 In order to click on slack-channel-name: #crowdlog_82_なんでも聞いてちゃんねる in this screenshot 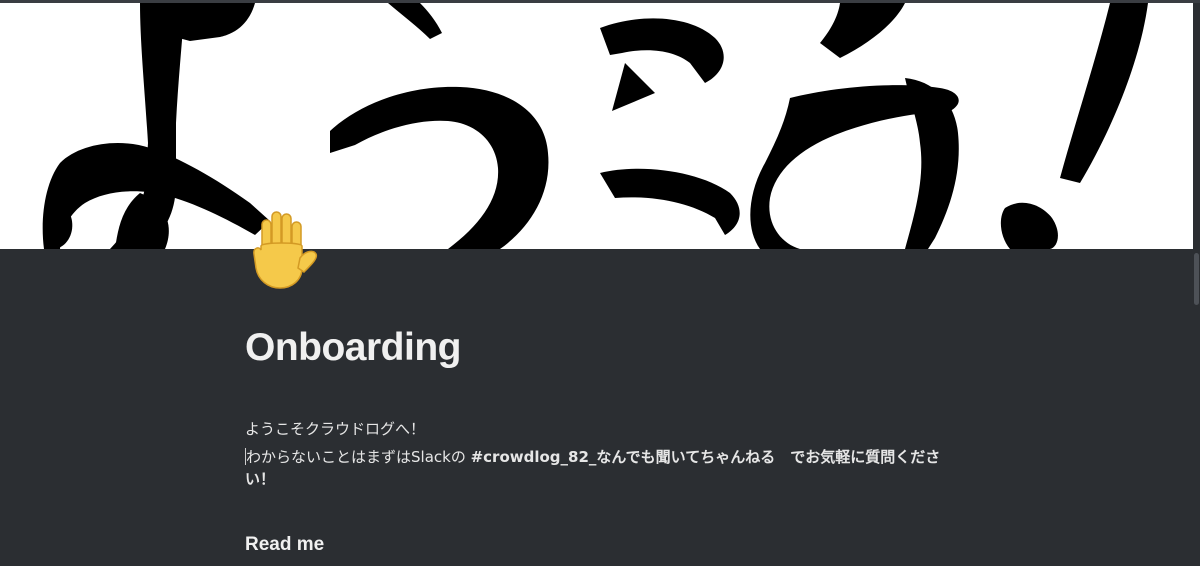, I will do `click(623, 457)`.